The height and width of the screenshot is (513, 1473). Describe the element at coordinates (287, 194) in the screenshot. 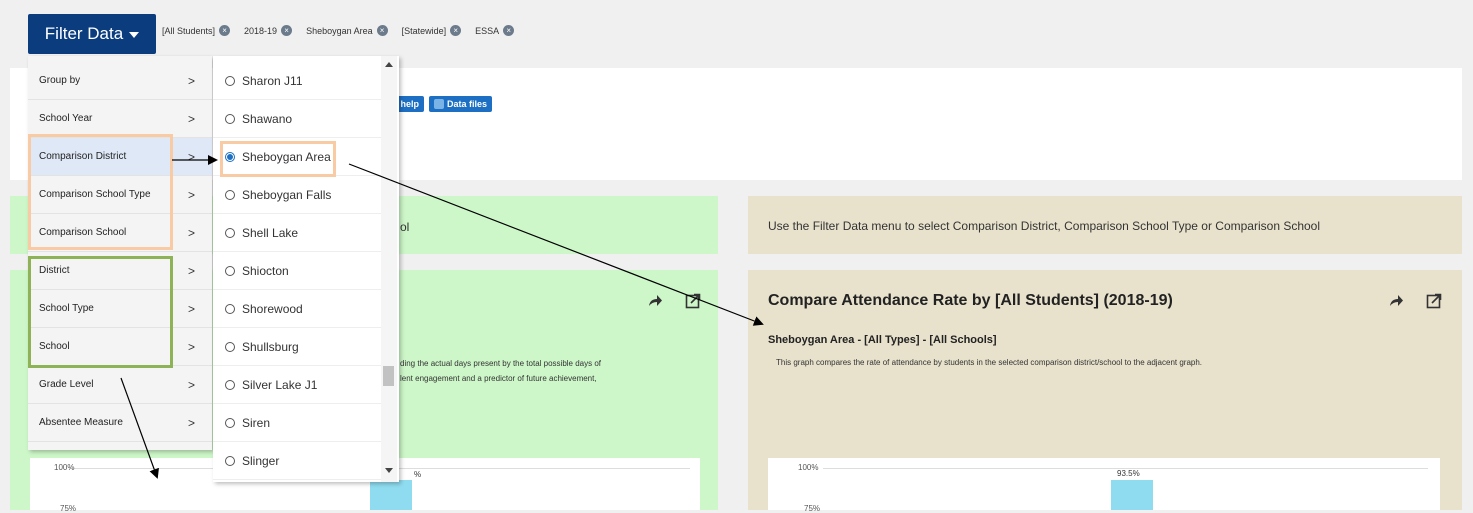

I see `district-option-label: Sheboygan Falls` at that location.